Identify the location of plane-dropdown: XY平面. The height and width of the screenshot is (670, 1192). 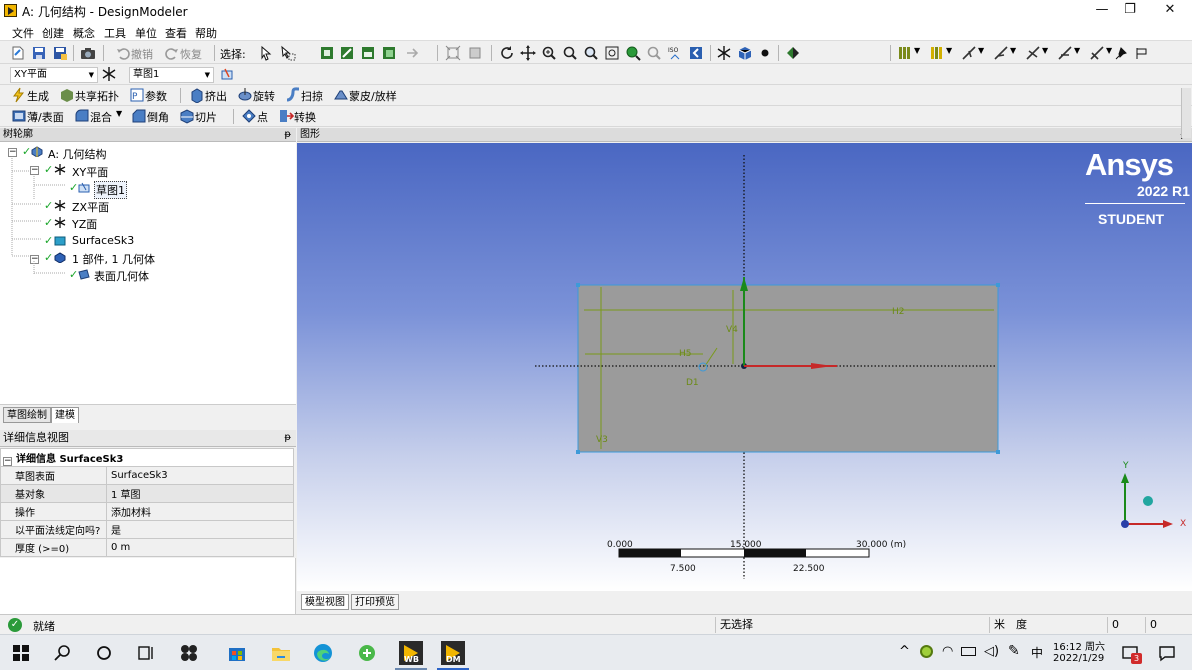
(54, 75).